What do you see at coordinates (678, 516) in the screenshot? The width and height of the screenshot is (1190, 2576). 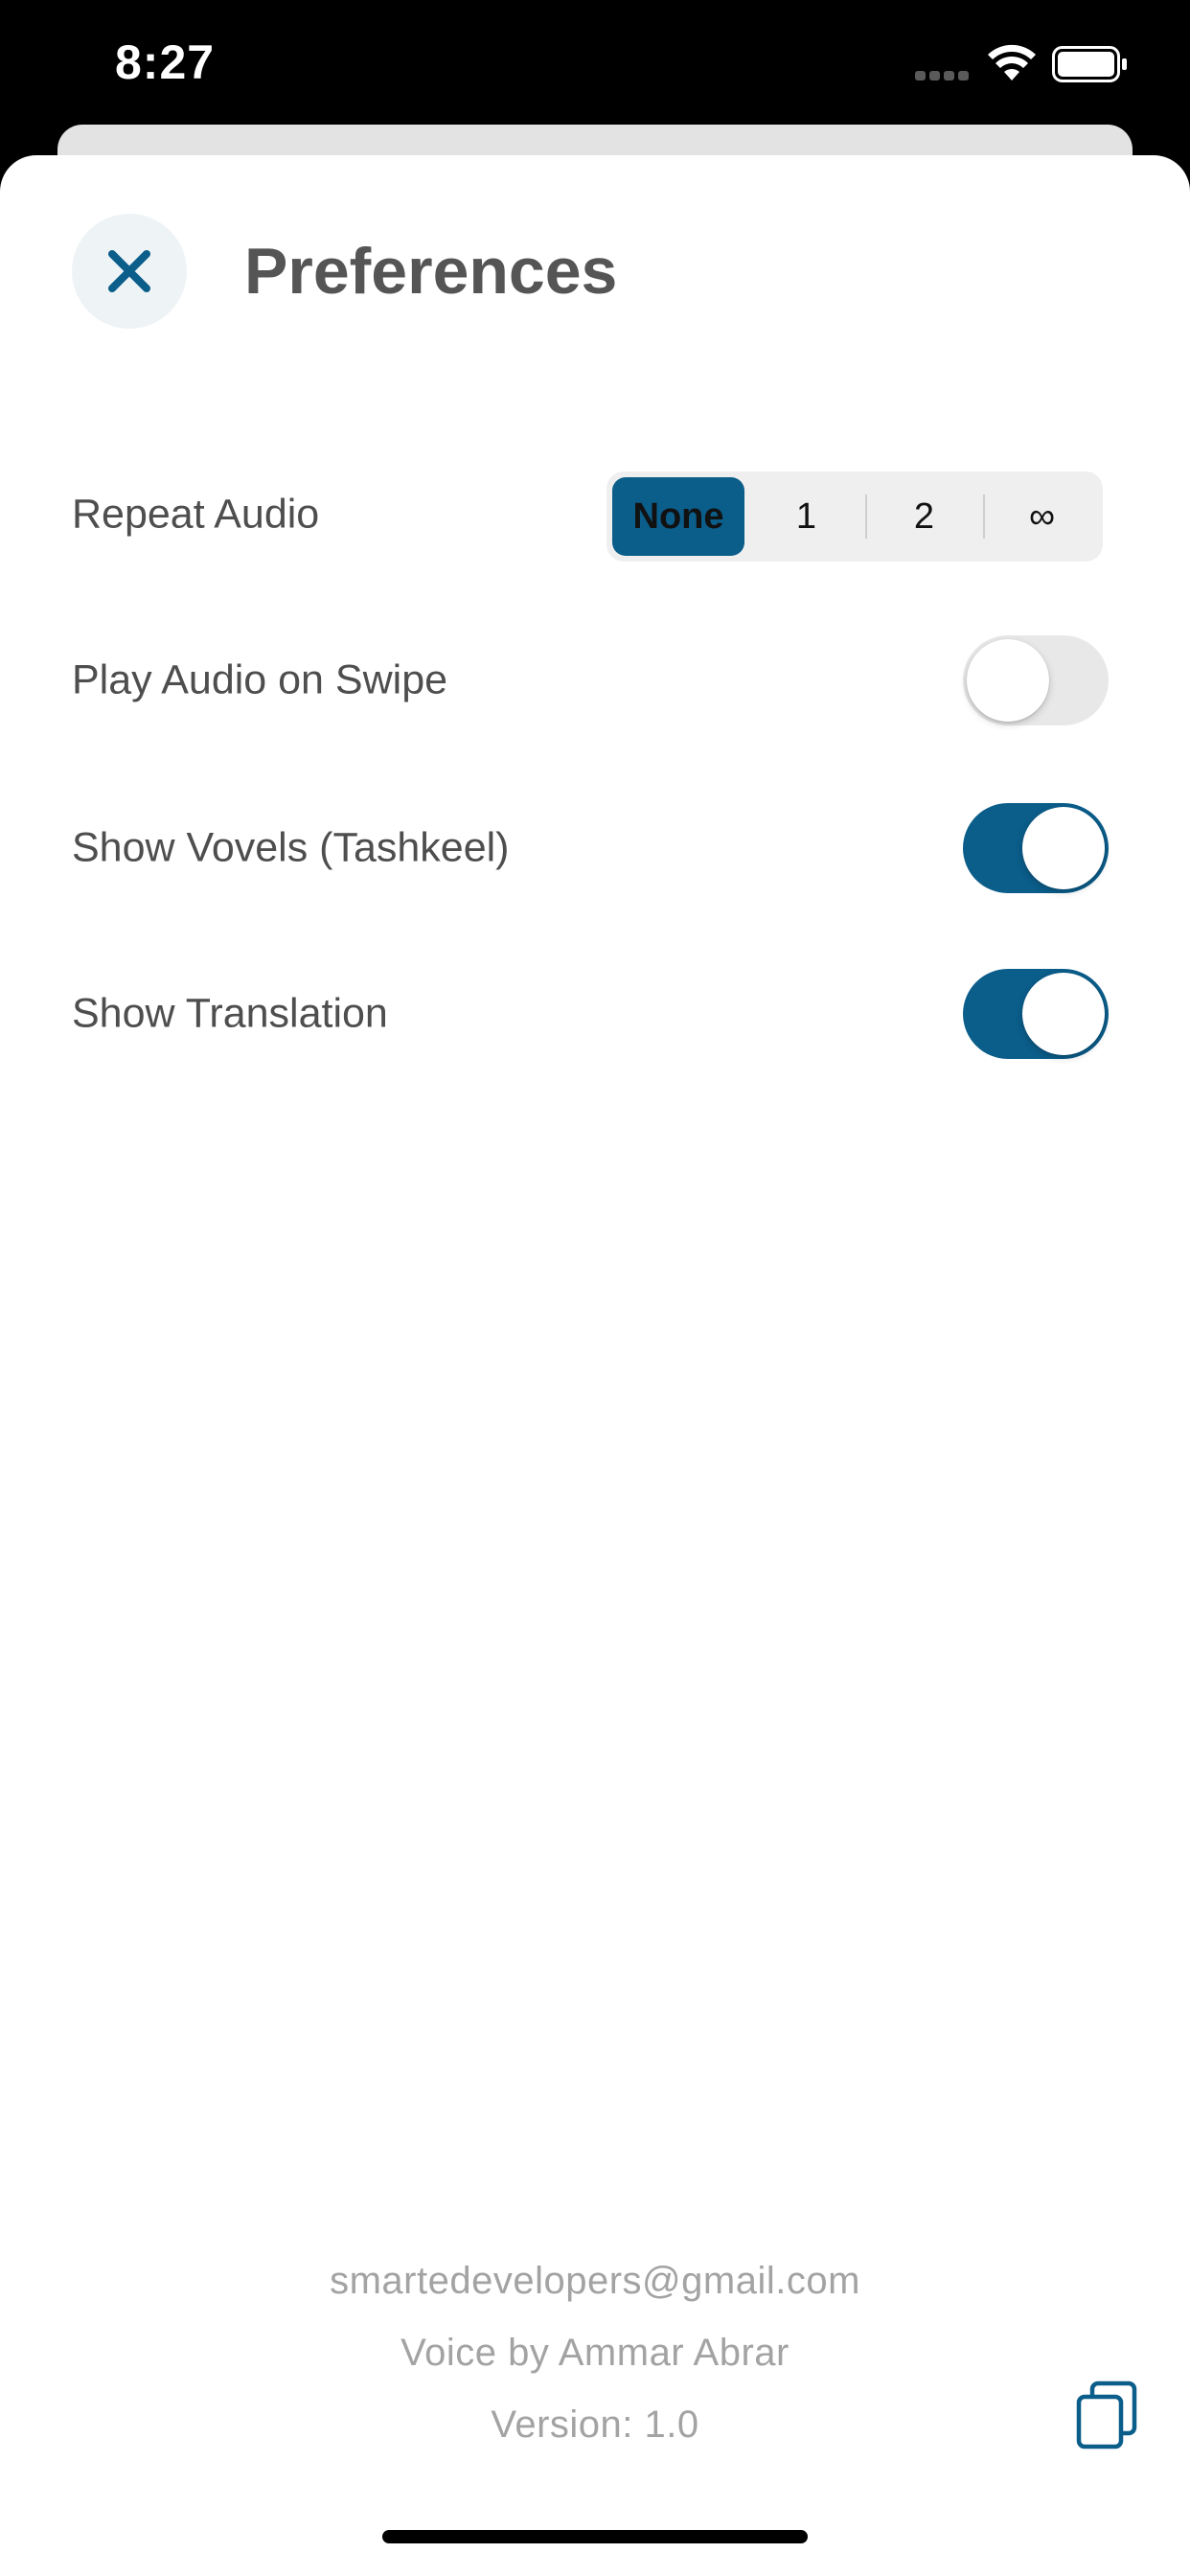 I see `repeat-option-none: None` at bounding box center [678, 516].